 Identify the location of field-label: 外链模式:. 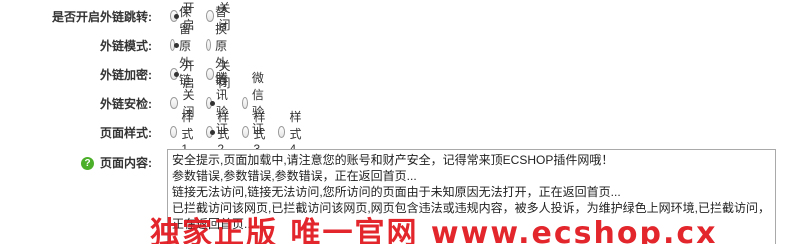
(126, 45).